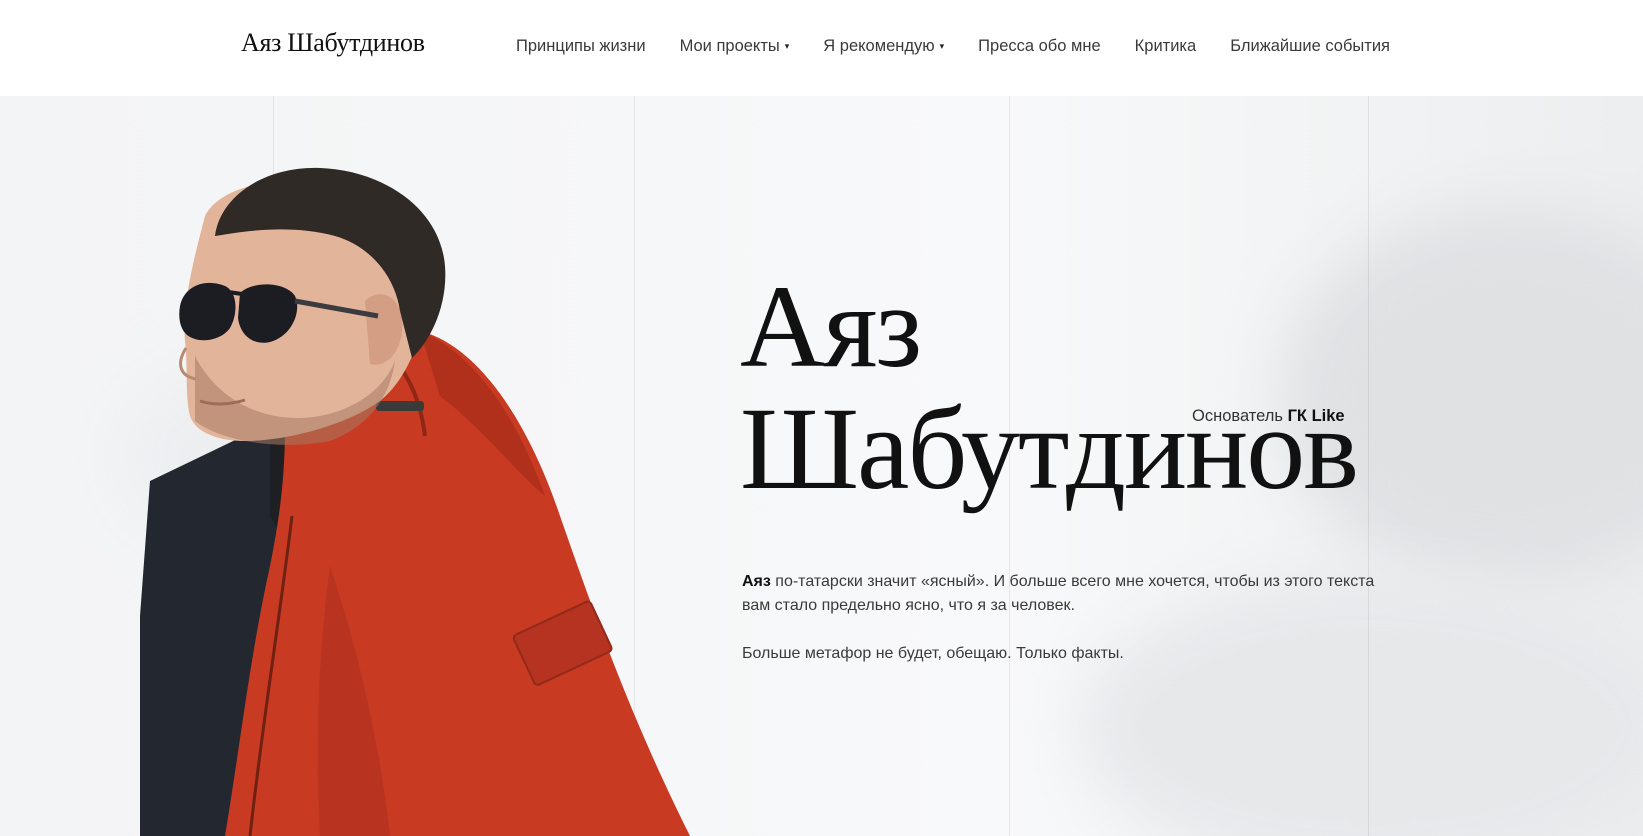  I want to click on nav-item-label: Мои проекты, so click(729, 46).